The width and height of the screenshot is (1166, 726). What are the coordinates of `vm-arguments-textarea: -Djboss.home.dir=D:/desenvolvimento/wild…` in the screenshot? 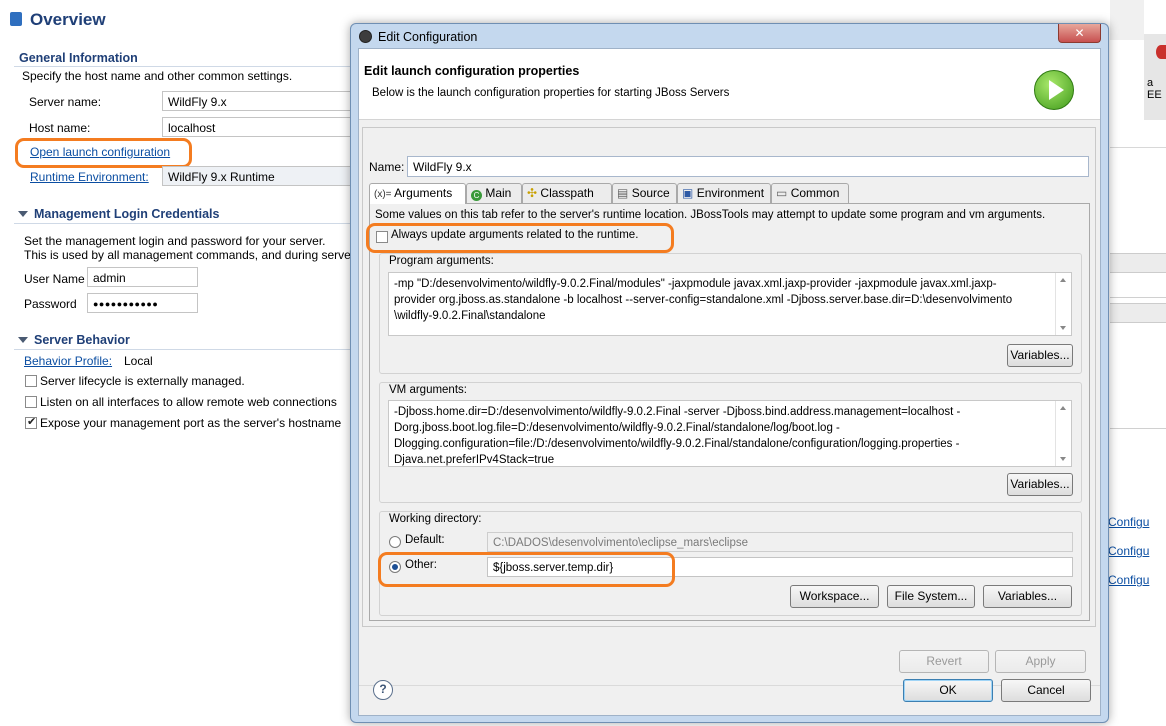 It's located at (730, 433).